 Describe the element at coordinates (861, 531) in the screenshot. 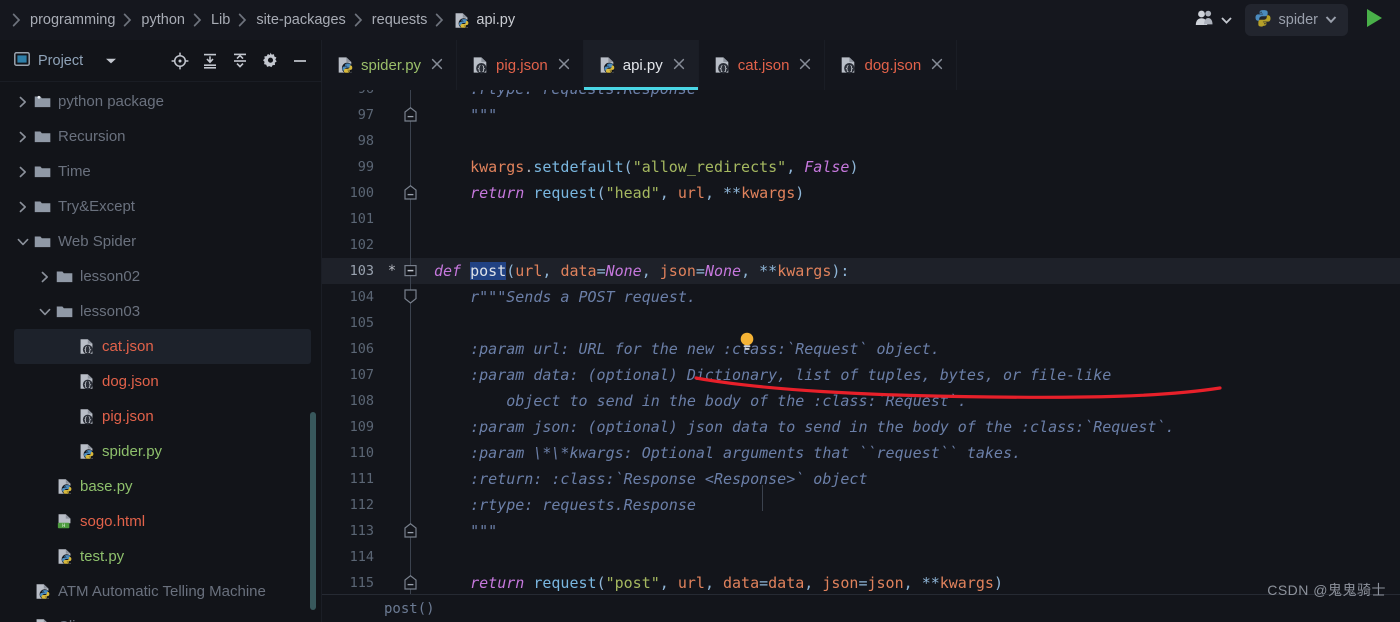

I see `code-line-113: 113 """` at that location.